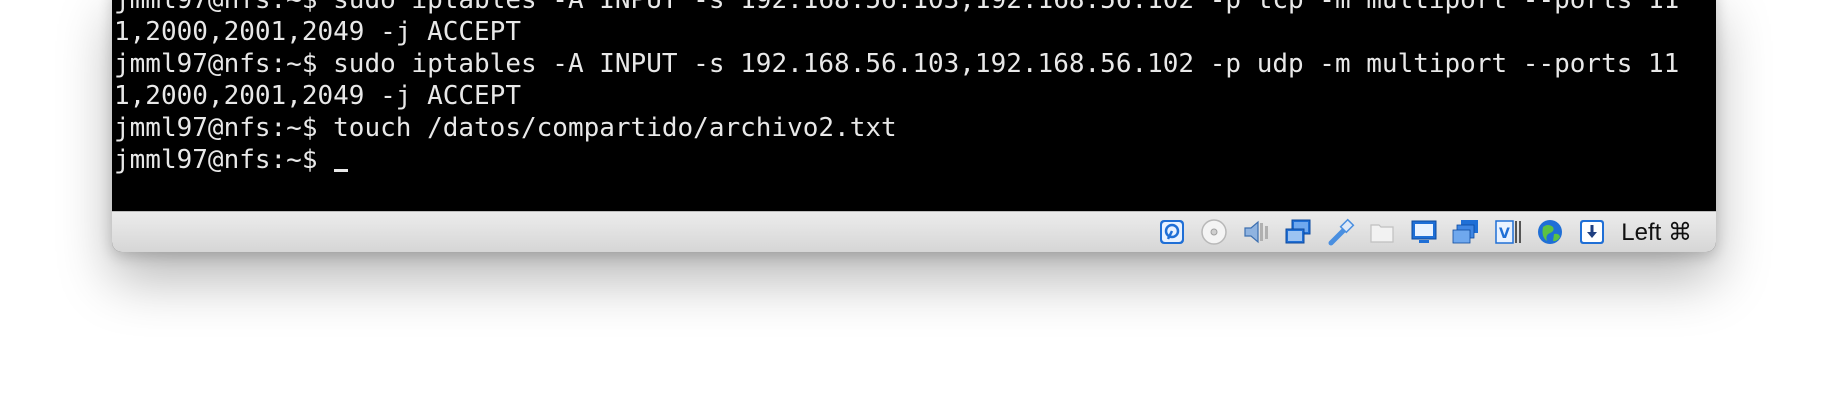  I want to click on terminal-prompt-line: jmml97@nfs:~$, so click(896, 160).